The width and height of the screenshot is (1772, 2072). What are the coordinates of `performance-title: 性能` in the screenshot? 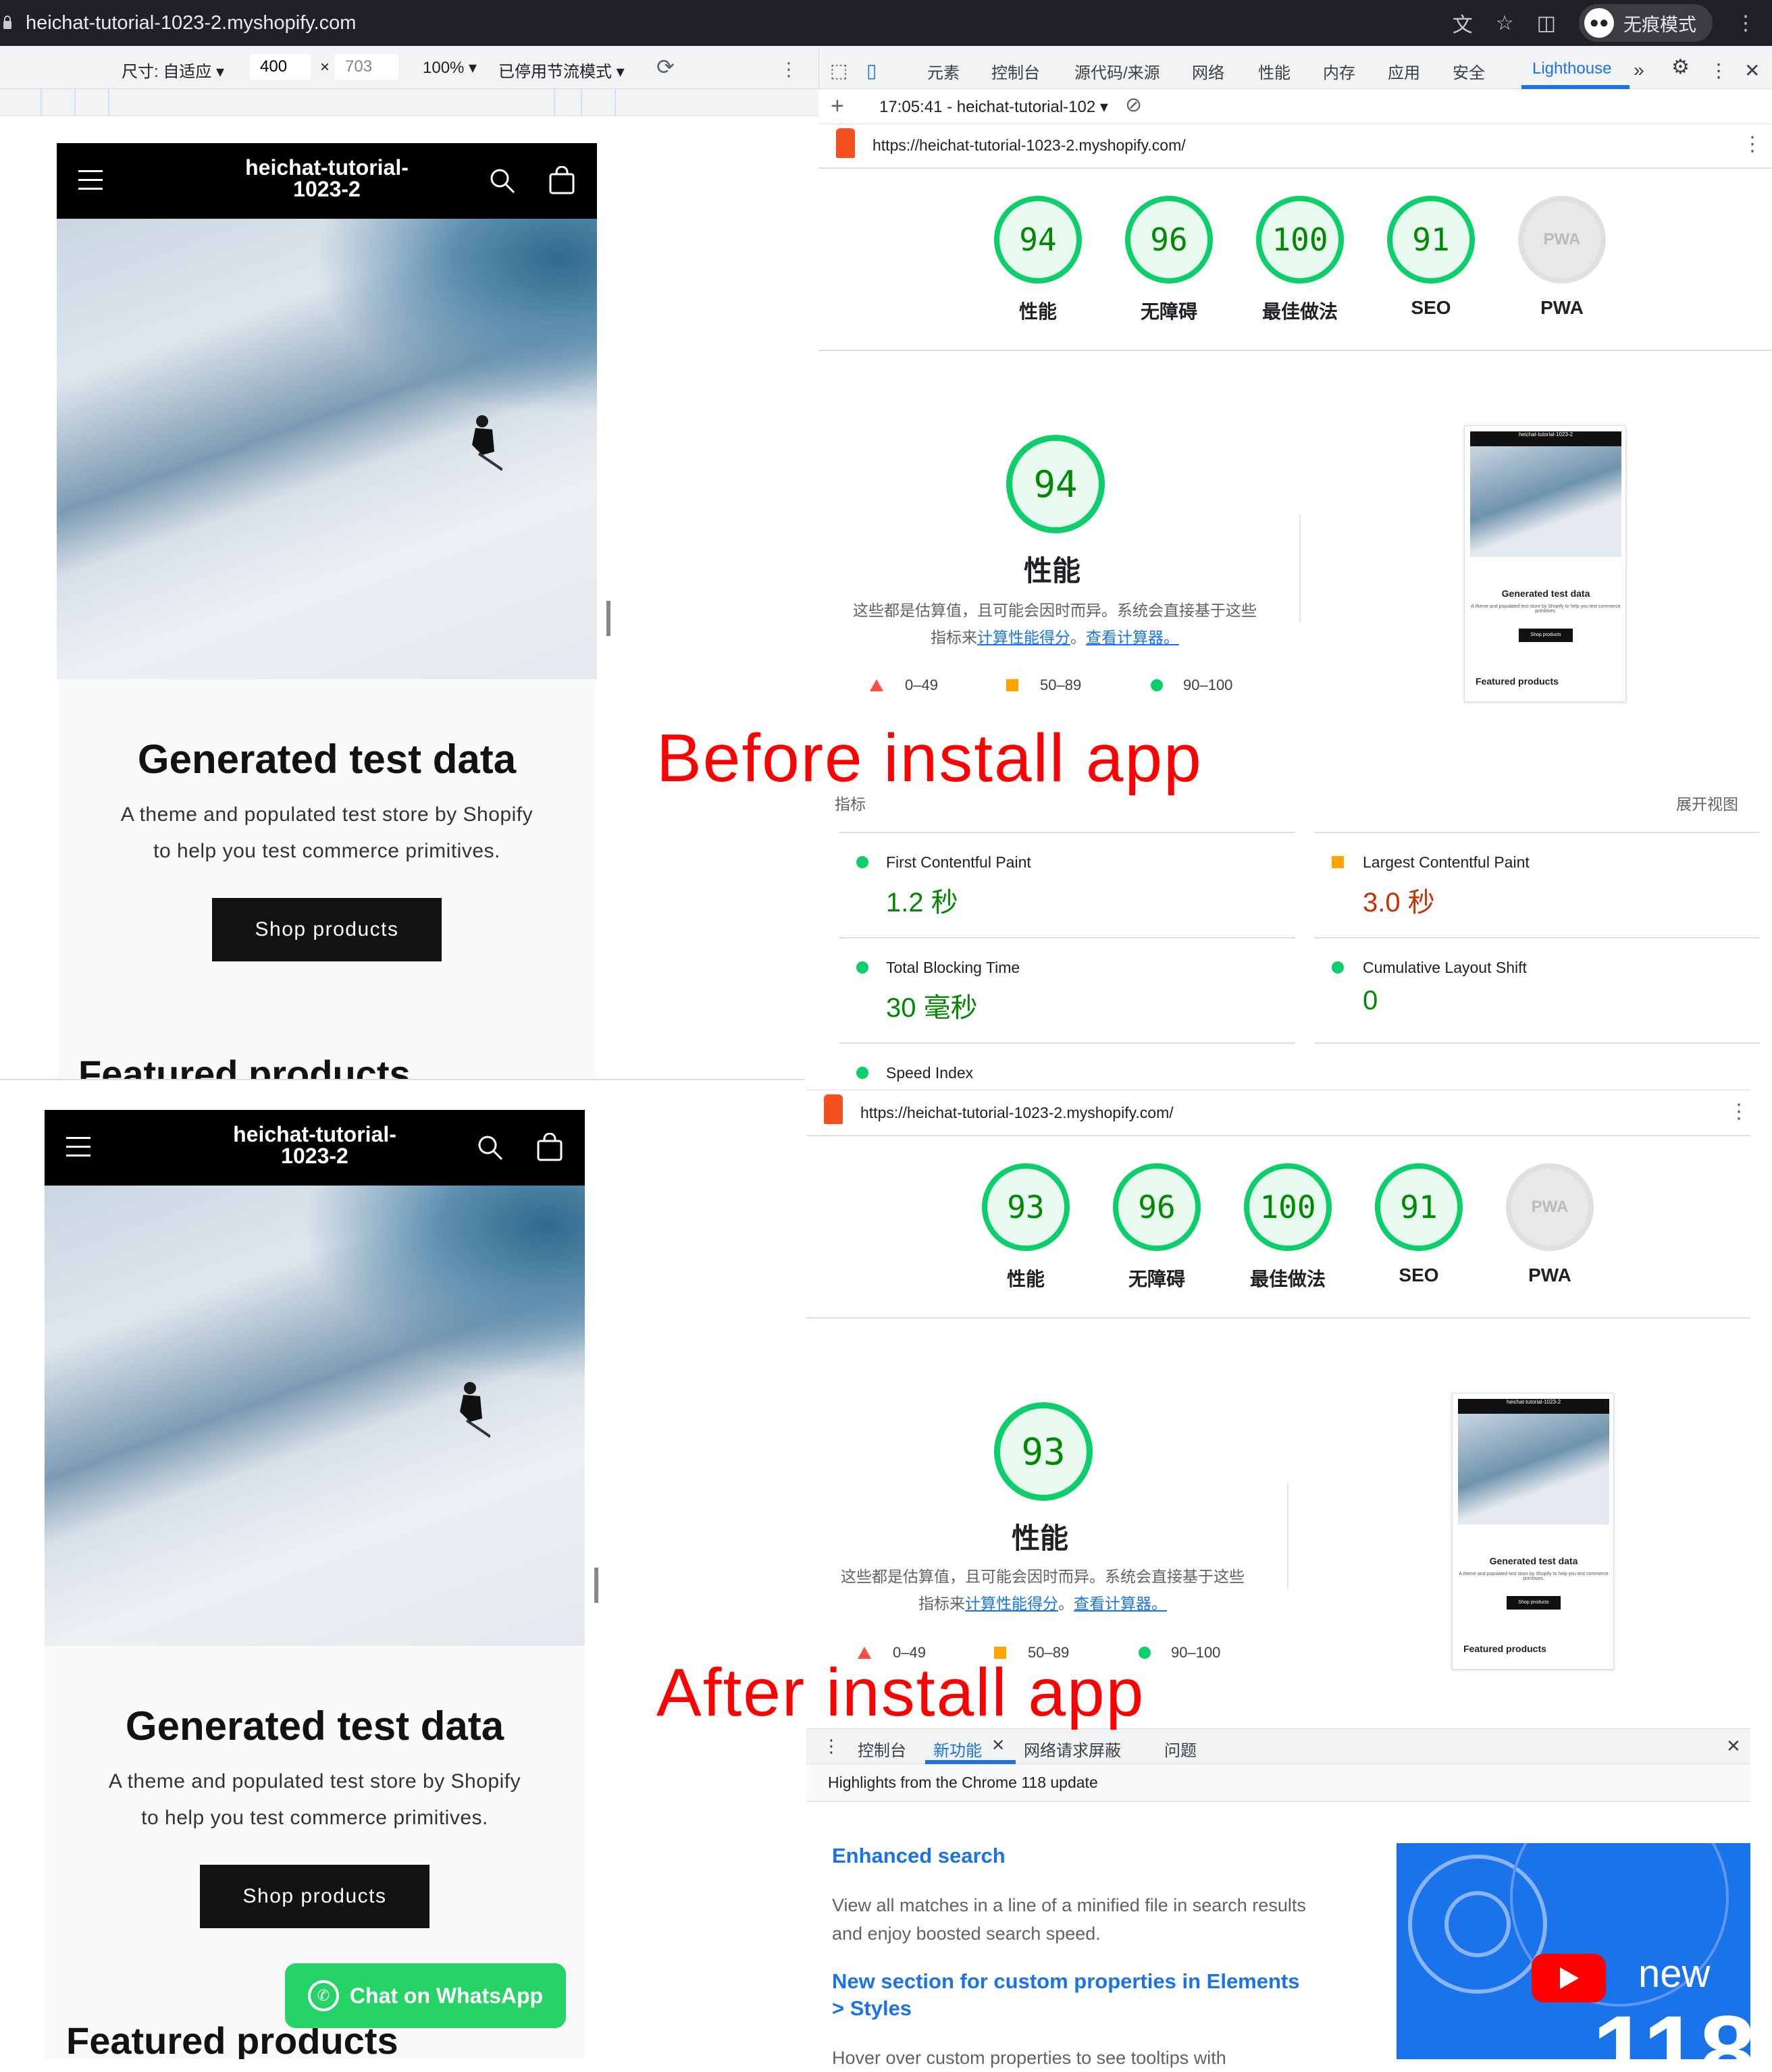 It's located at (1040, 1538).